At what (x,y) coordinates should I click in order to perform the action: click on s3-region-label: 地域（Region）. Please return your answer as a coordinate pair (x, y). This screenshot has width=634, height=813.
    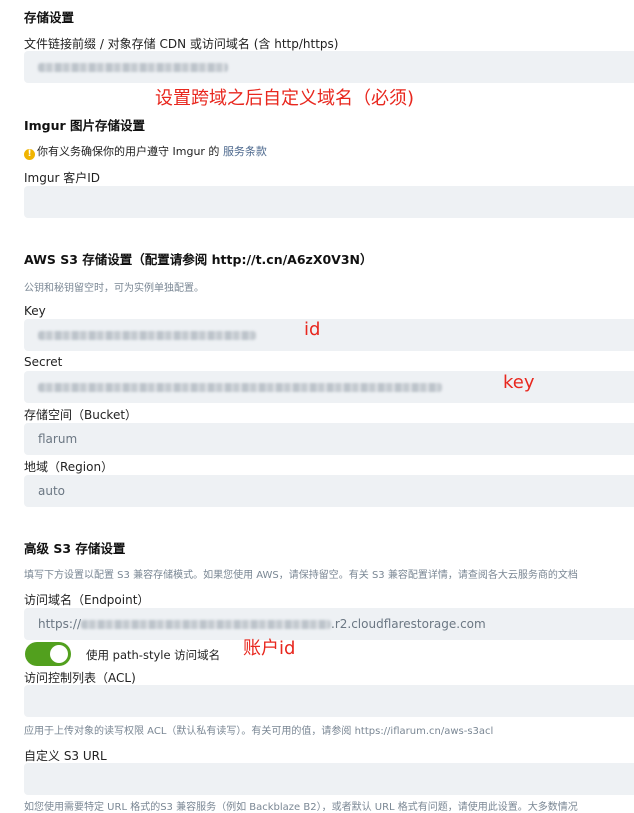
    Looking at the image, I should click on (69, 467).